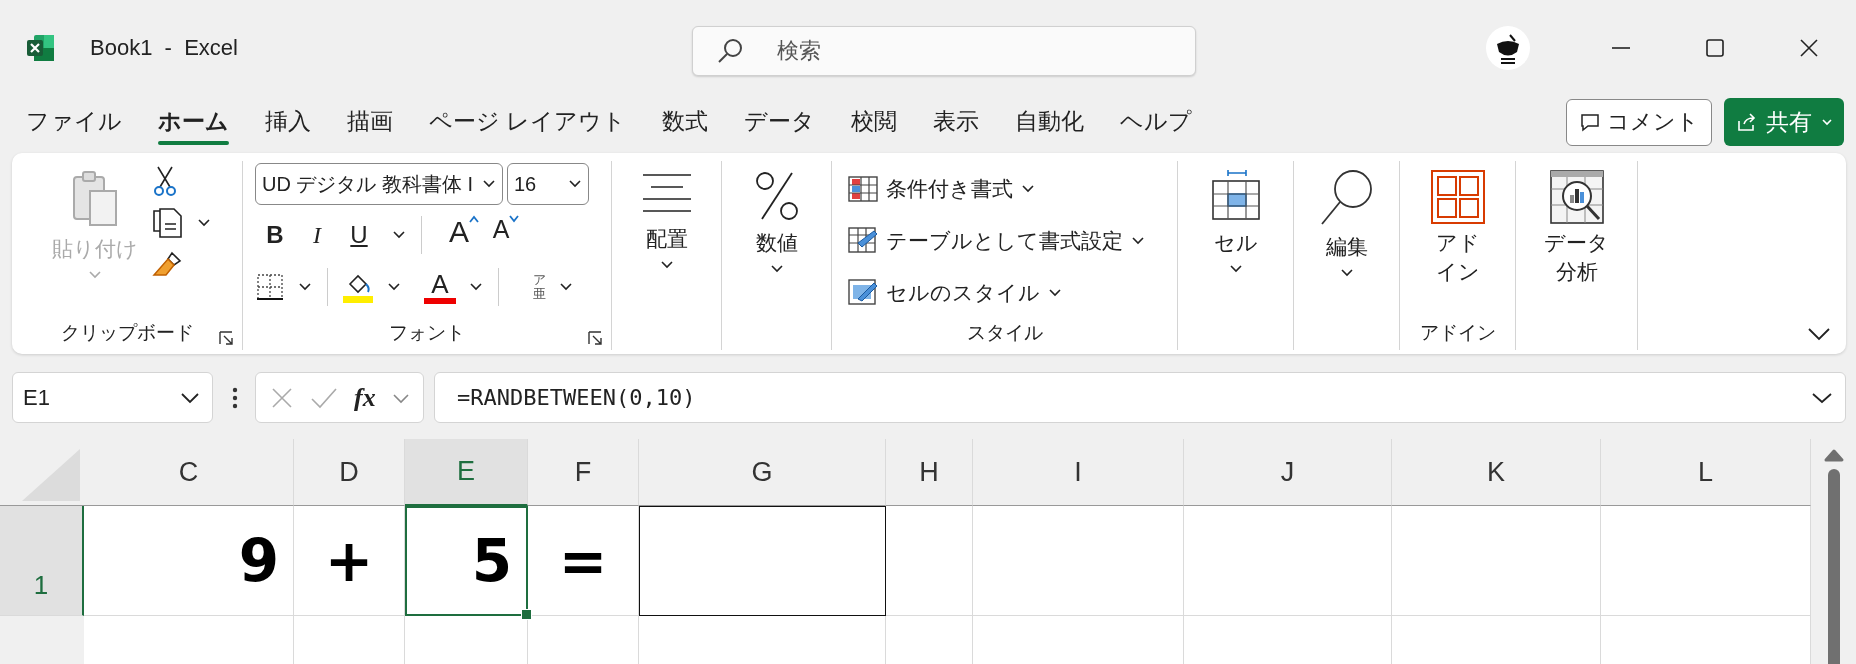 This screenshot has width=1856, height=664. I want to click on font-name: UD デジタル 教科書体 I, so click(368, 184).